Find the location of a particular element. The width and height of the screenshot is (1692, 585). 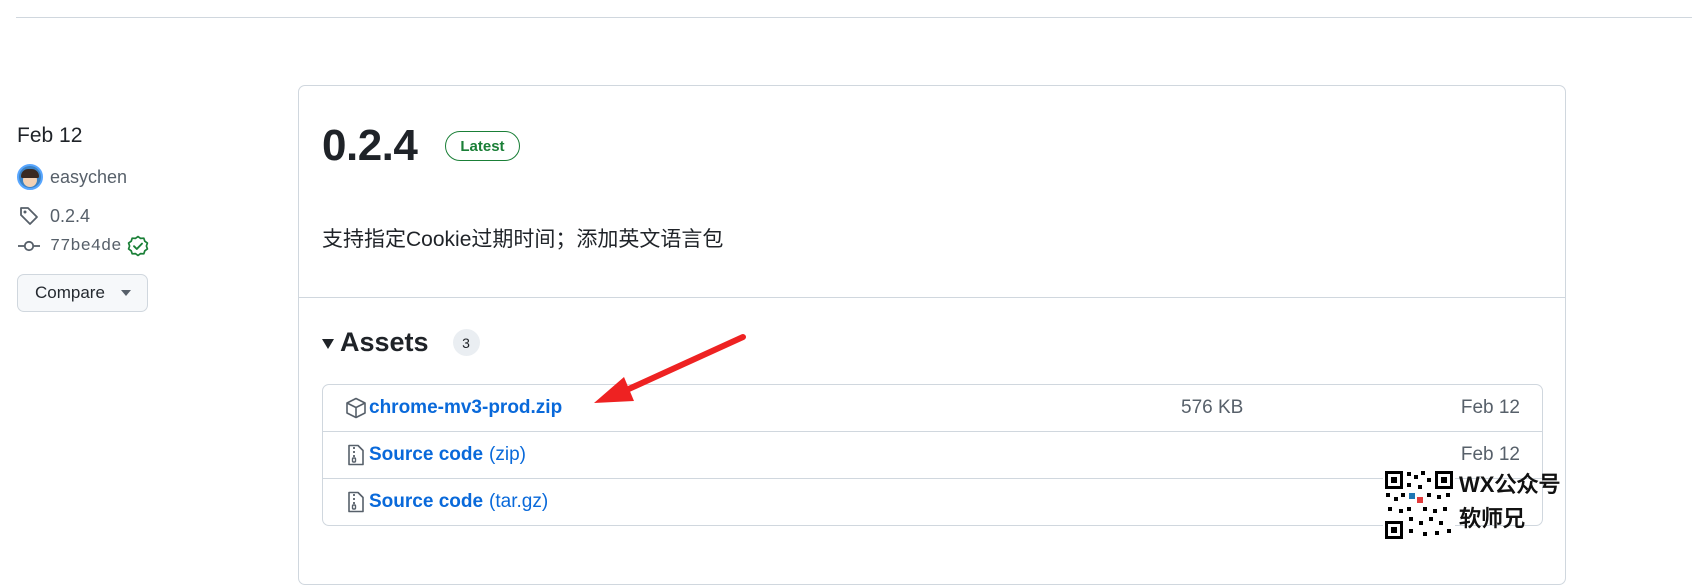

top-divider is located at coordinates (854, 17).